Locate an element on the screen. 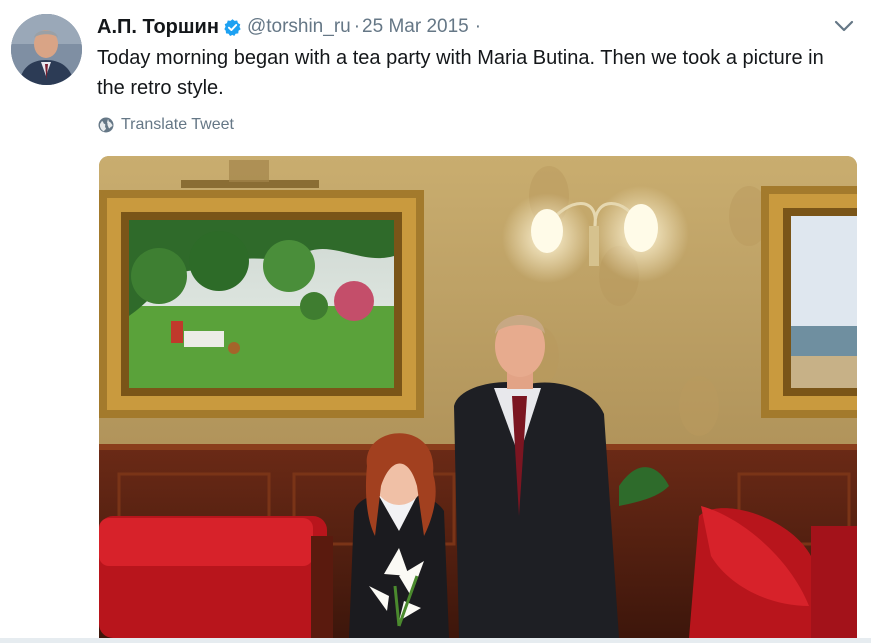 The width and height of the screenshot is (871, 643). tweet-header: А.П. Торшин @torshin_ru · 25 Mar 2015 · is located at coordinates (289, 27).